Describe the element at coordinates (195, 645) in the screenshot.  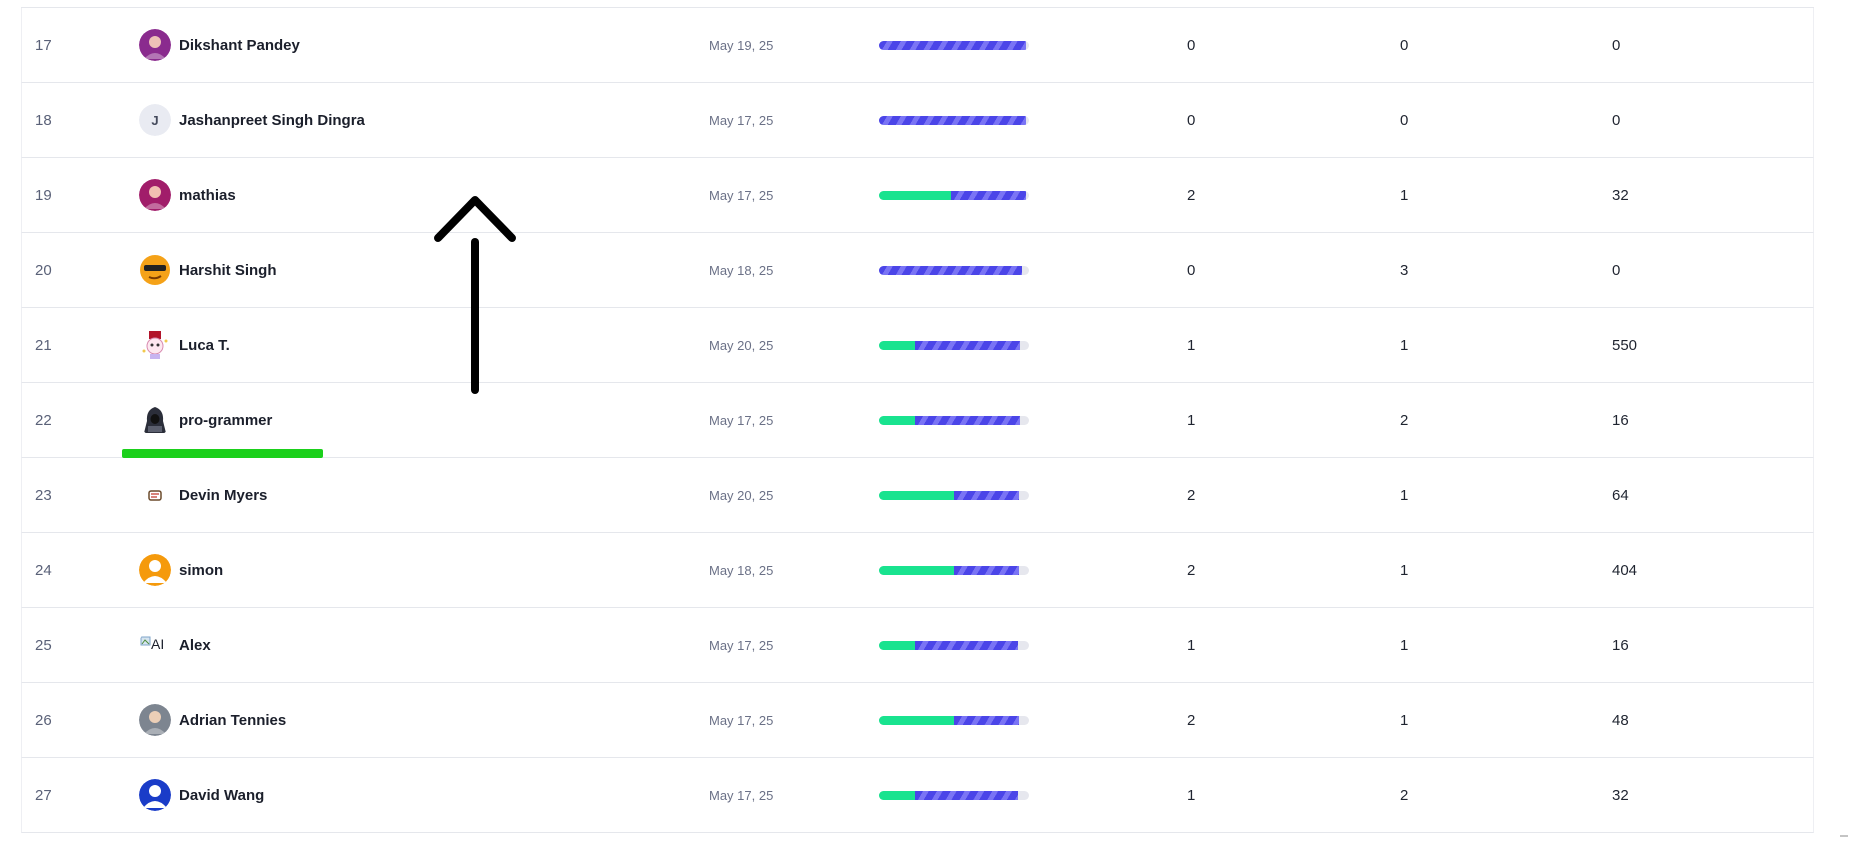
I see `user-name: Alex` at that location.